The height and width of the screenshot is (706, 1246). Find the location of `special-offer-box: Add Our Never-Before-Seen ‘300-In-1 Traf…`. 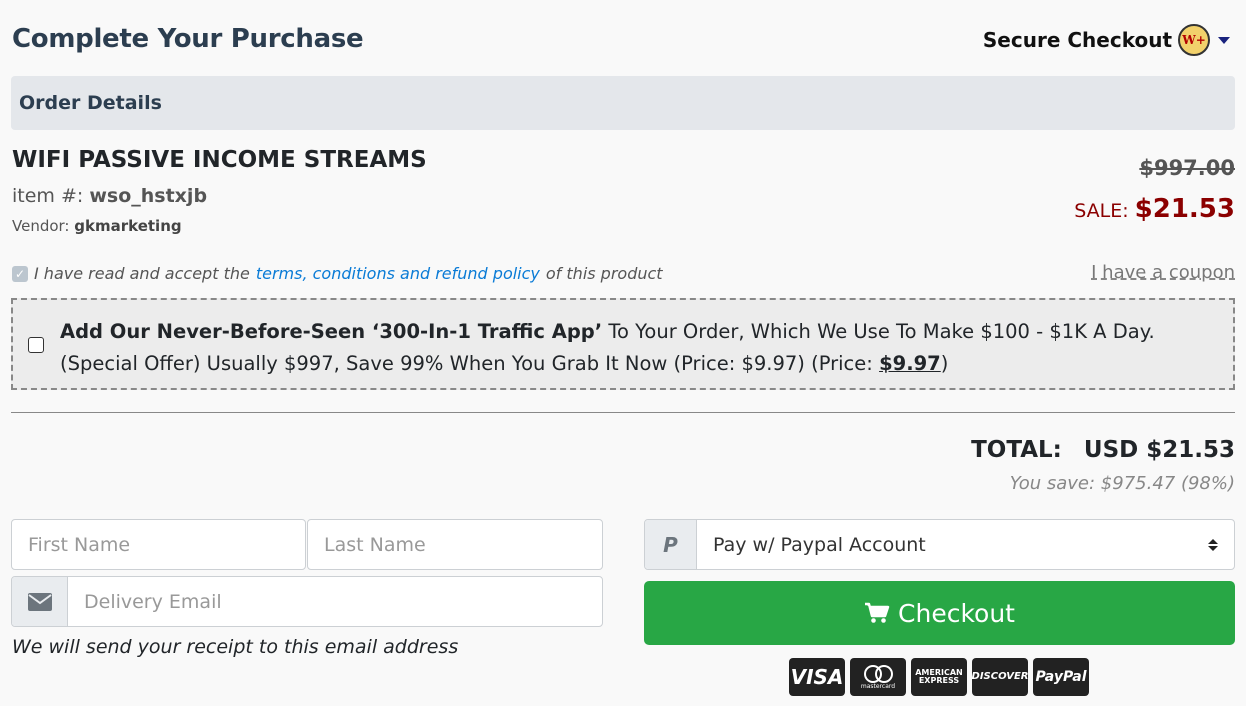

special-offer-box: Add Our Never-Before-Seen ‘300-In-1 Traf… is located at coordinates (623, 344).